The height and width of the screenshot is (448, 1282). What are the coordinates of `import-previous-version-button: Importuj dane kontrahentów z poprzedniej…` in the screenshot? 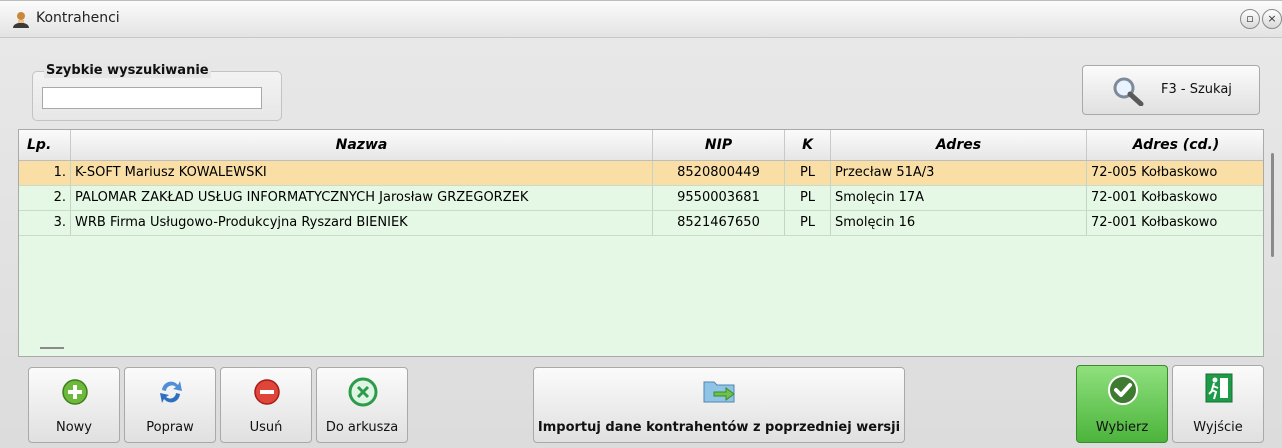 It's located at (719, 405).